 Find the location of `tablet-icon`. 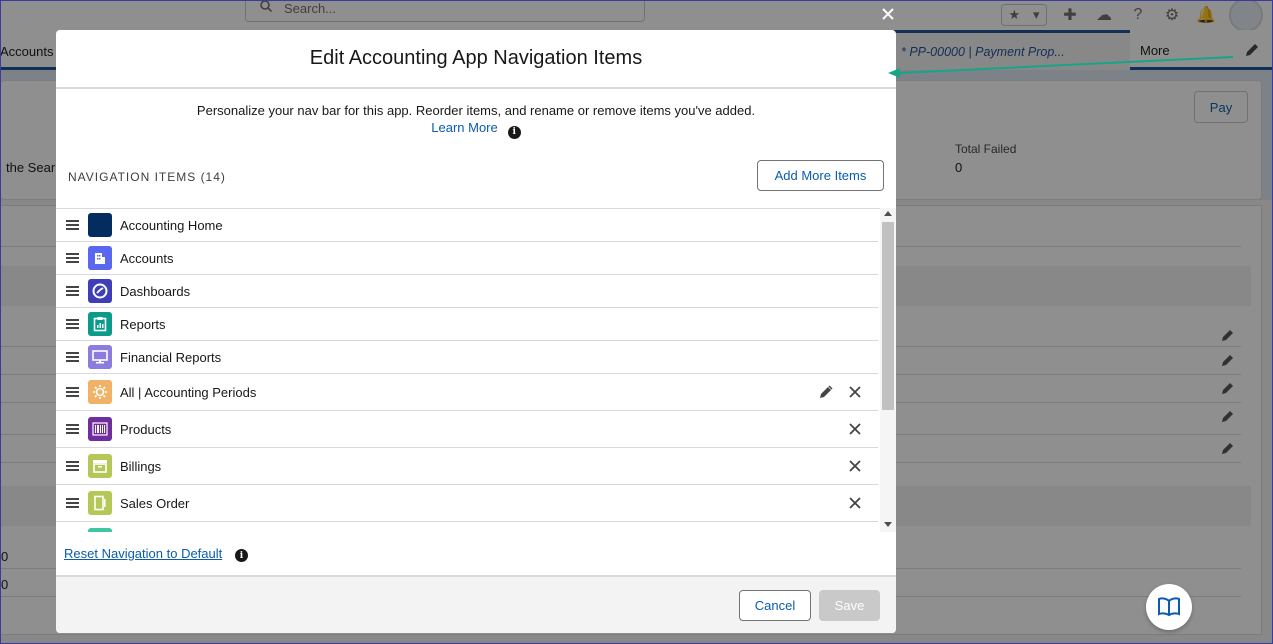

tablet-icon is located at coordinates (100, 503).